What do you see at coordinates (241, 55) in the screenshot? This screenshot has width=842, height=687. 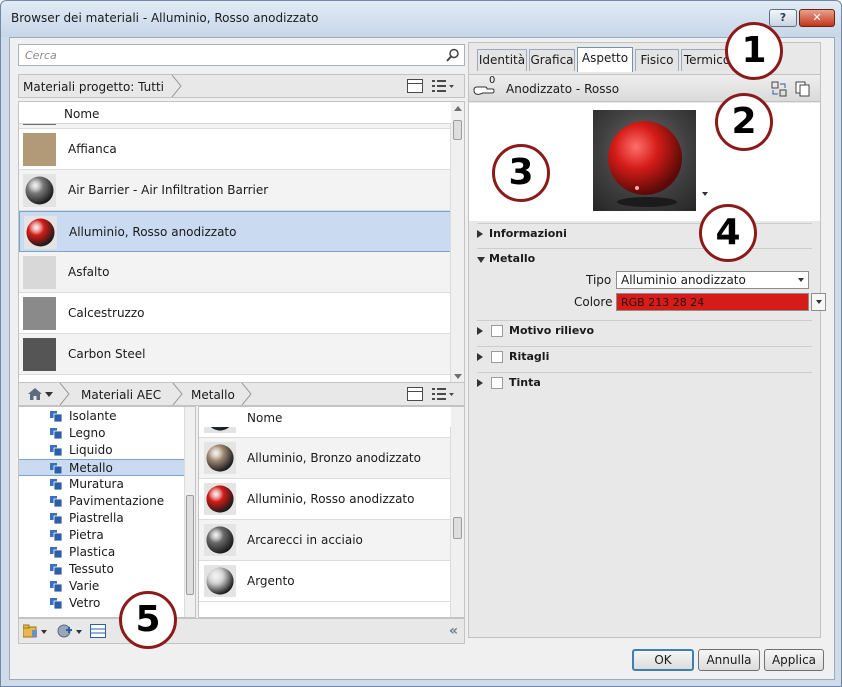 I see `search-input: Cerca` at bounding box center [241, 55].